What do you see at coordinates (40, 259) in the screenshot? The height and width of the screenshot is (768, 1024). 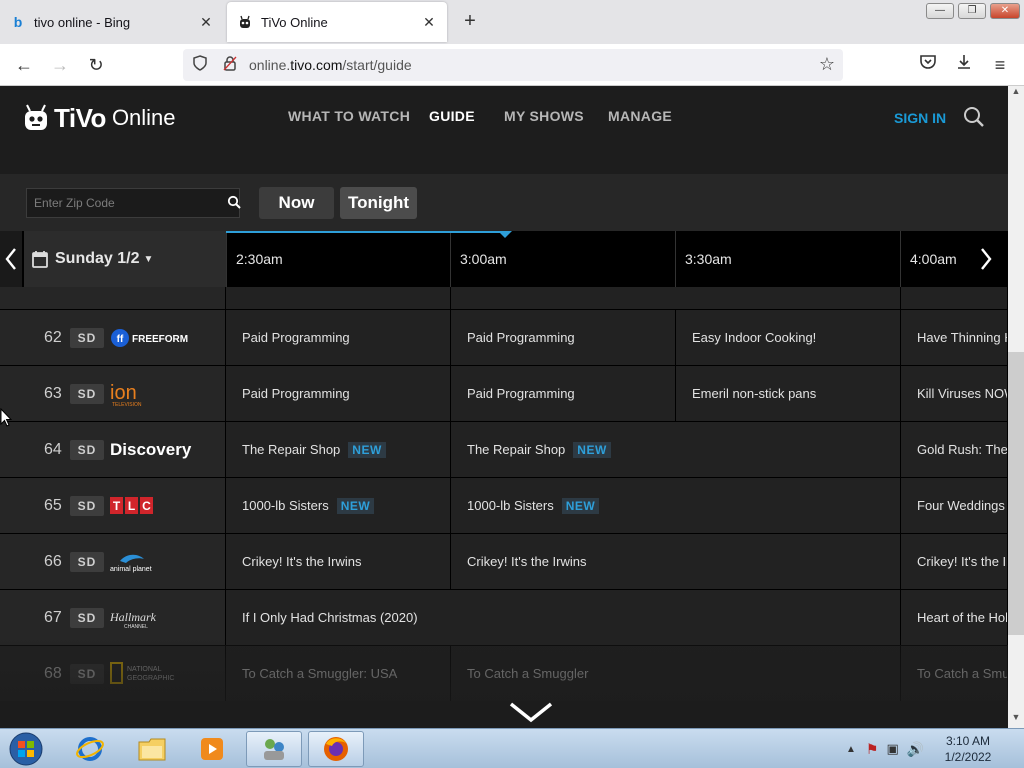 I see `calendar-icon` at bounding box center [40, 259].